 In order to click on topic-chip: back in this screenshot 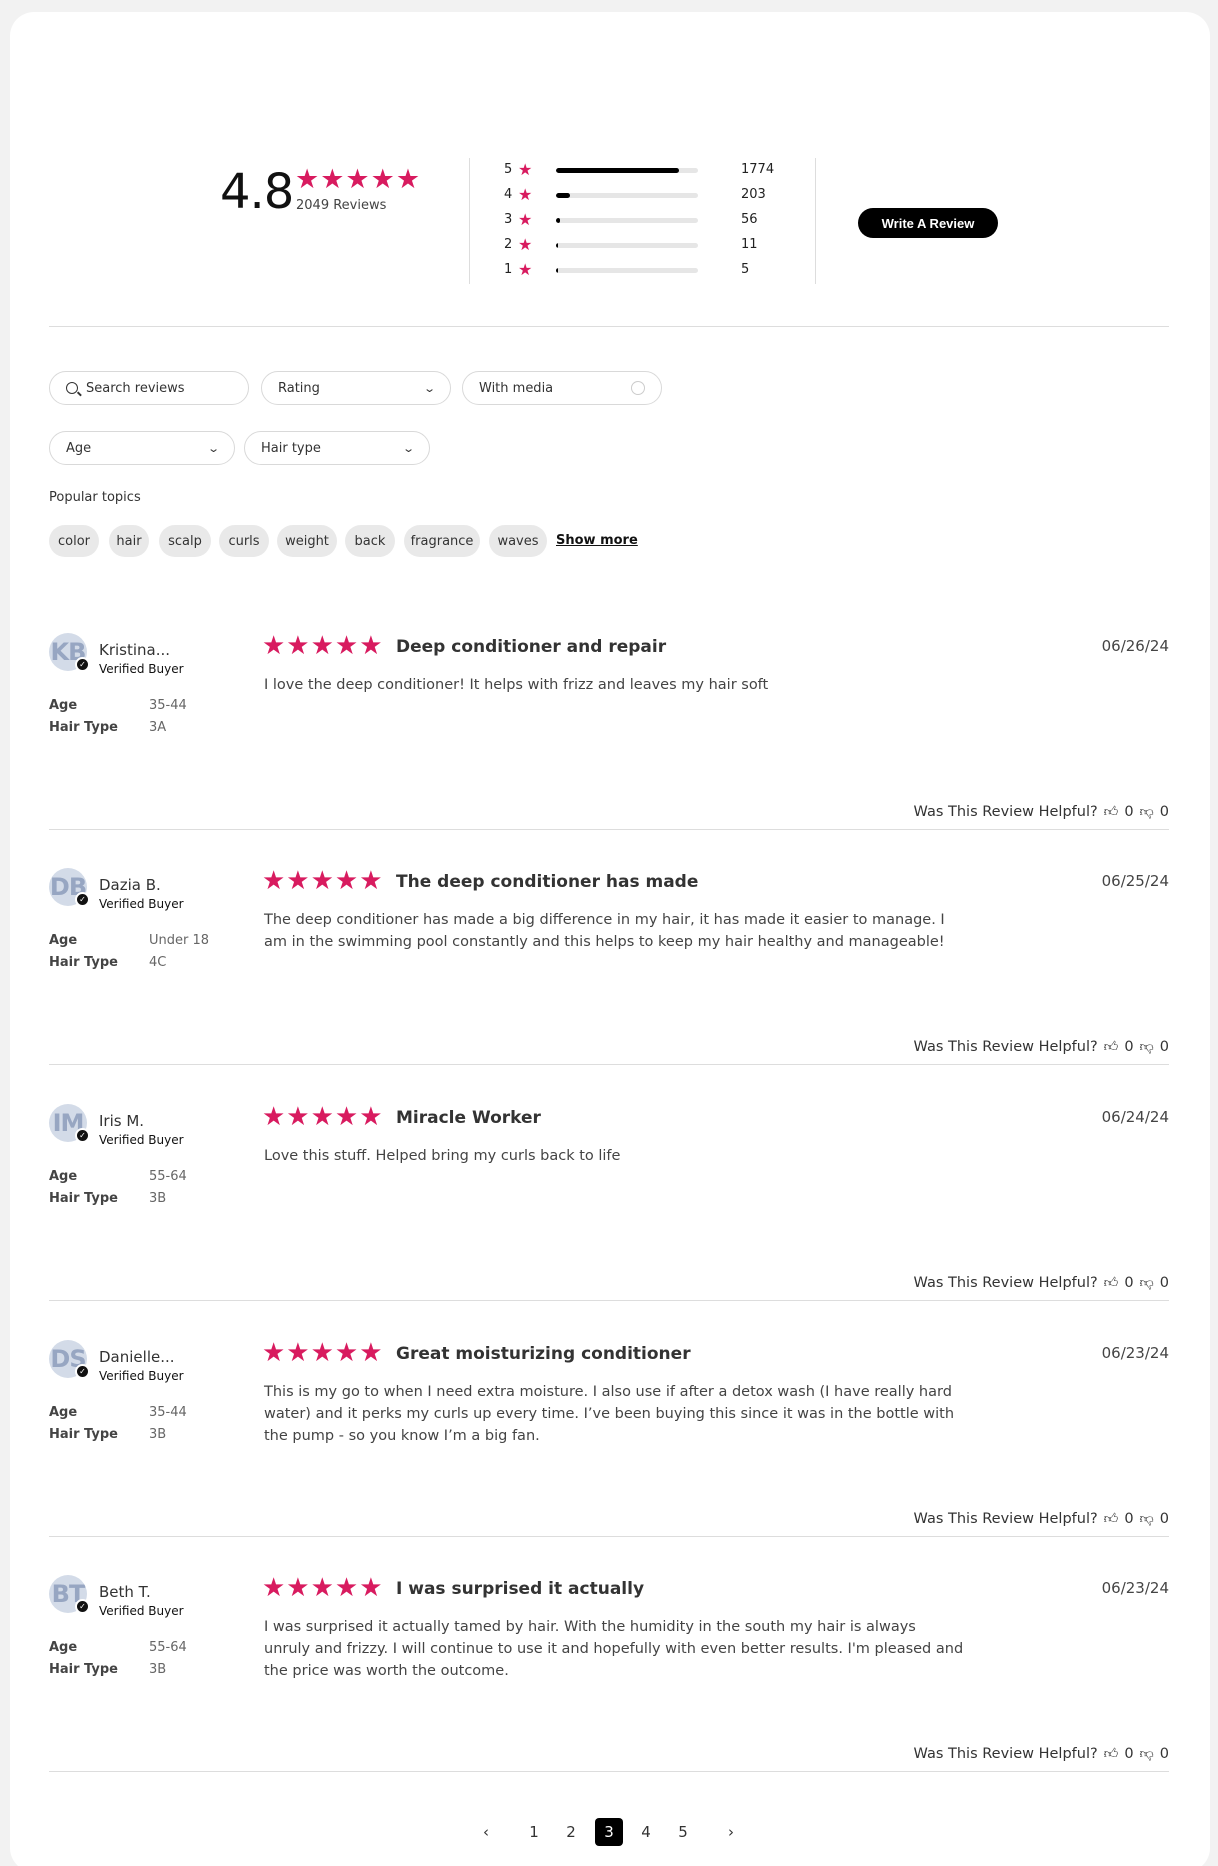, I will do `click(370, 541)`.